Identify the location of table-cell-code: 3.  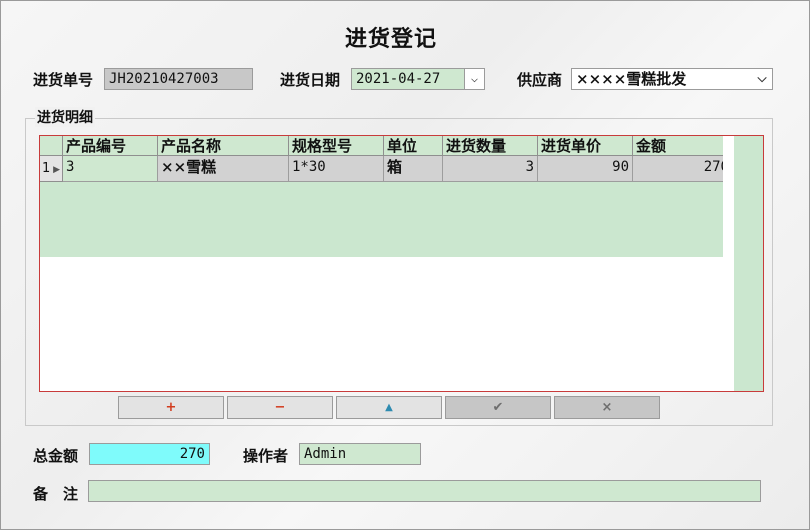
(110, 169).